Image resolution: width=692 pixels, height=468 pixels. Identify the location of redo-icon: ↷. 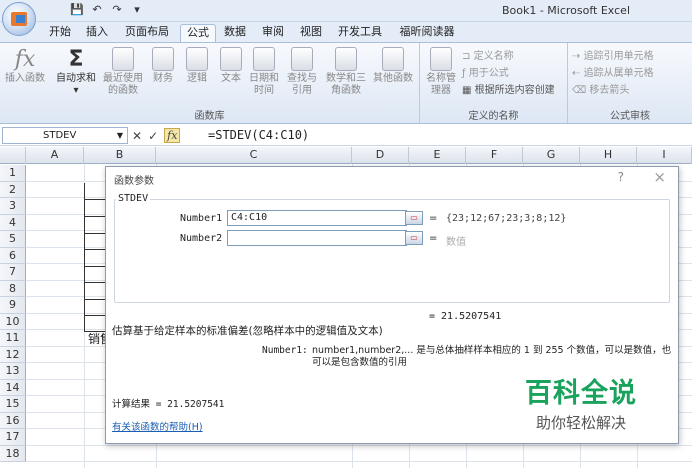
(117, 10).